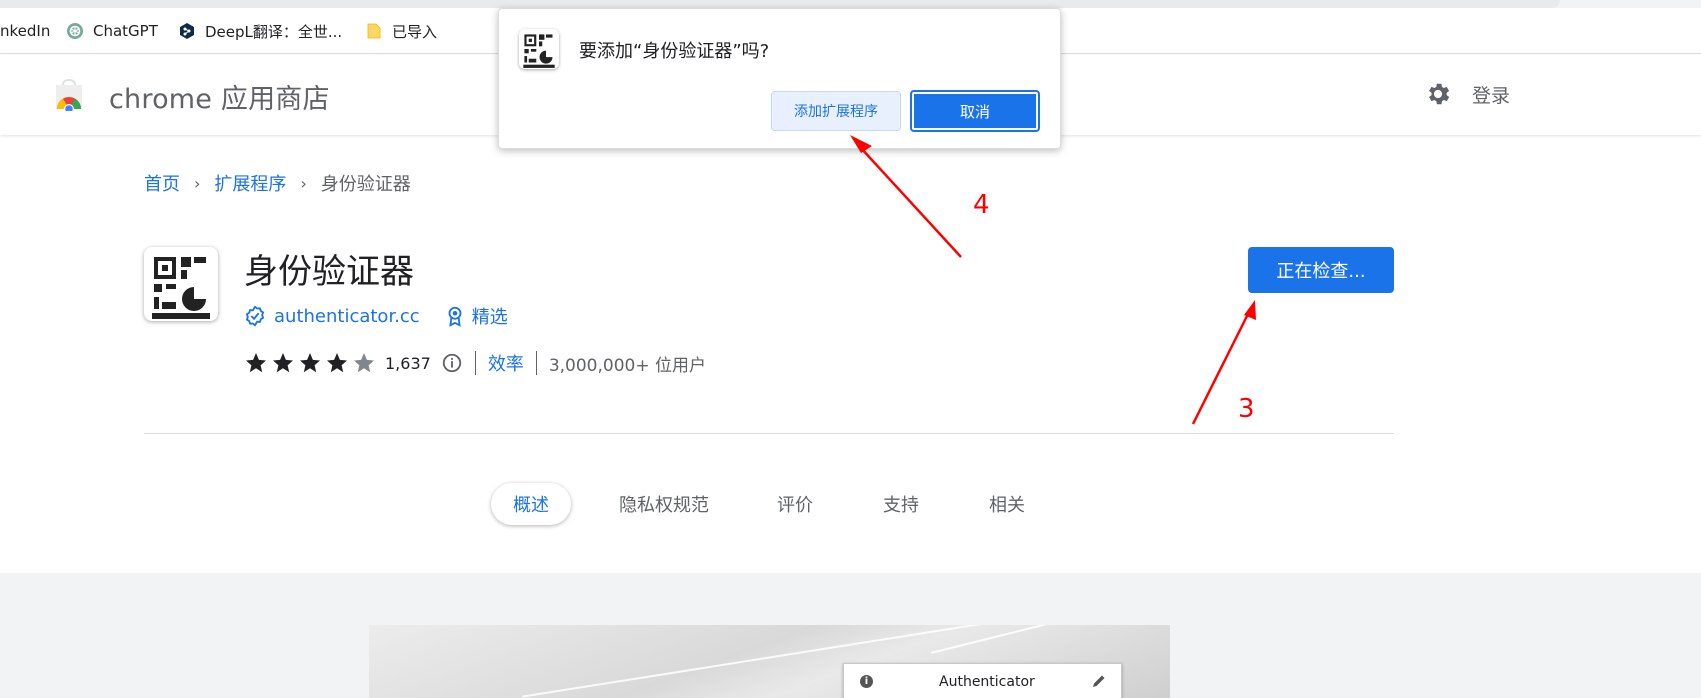 This screenshot has height=698, width=1701. I want to click on category-link: 效率, so click(506, 363).